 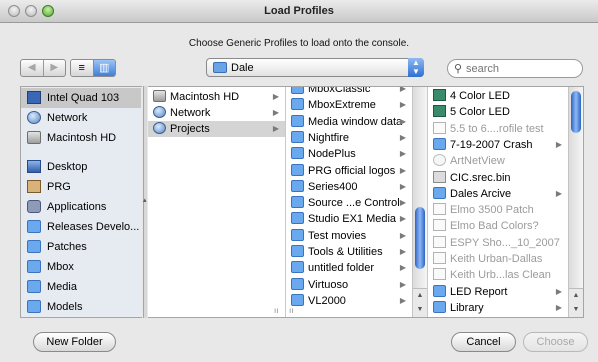 I want to click on sidebar-item: Media, so click(x=81, y=287).